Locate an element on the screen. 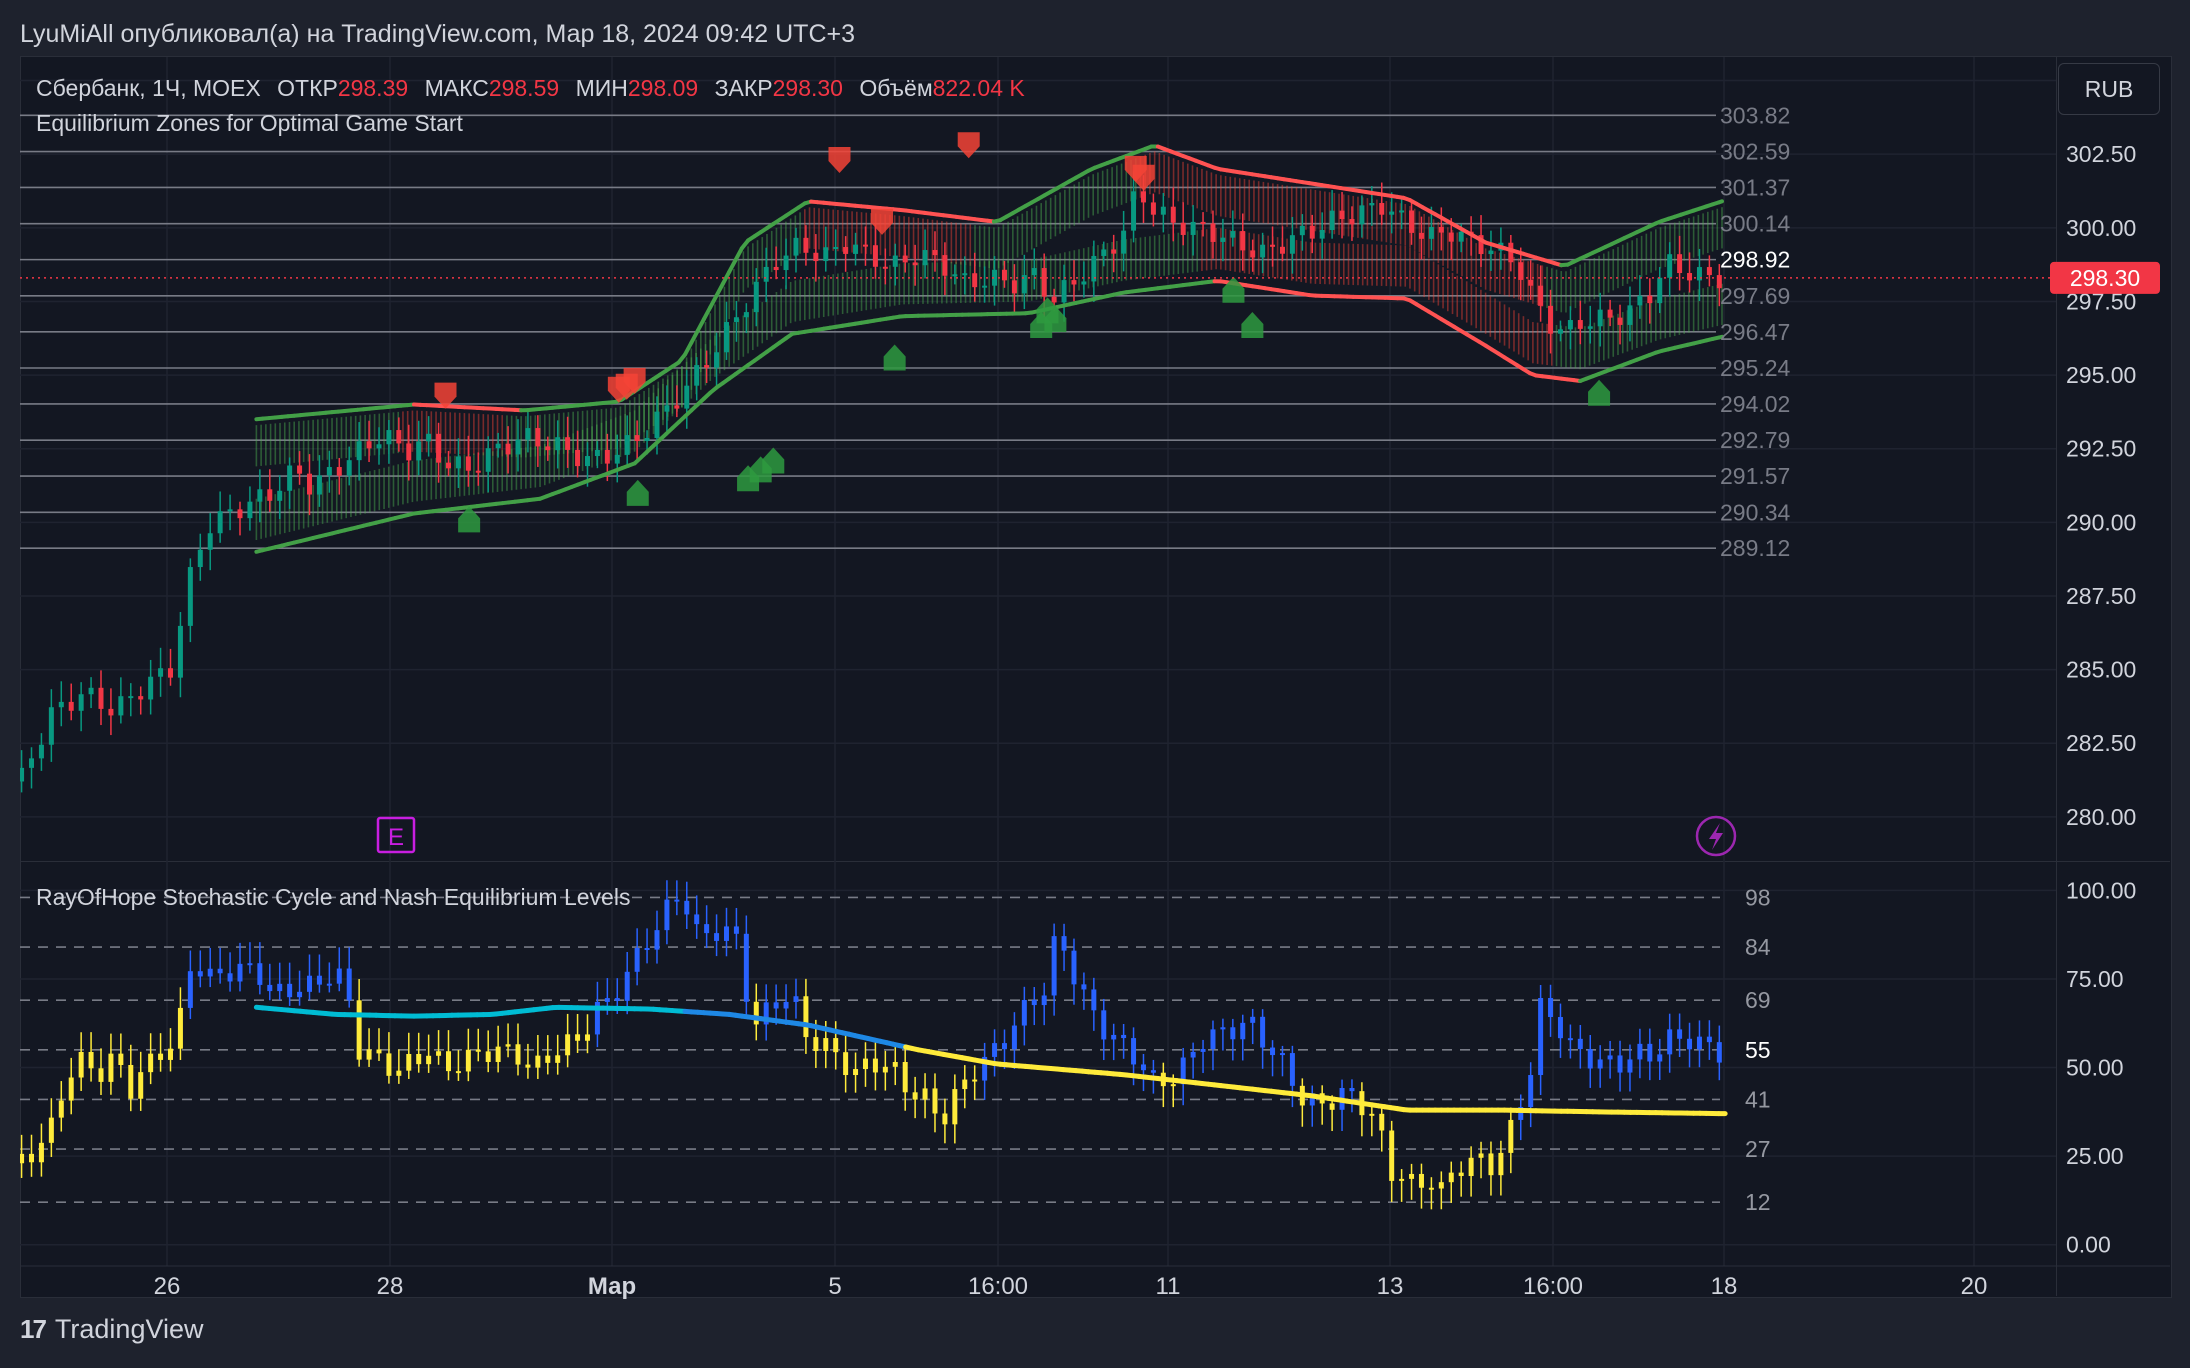 This screenshot has width=2190, height=1368. tradingview-footer: 17 TradingView is located at coordinates (112, 1329).